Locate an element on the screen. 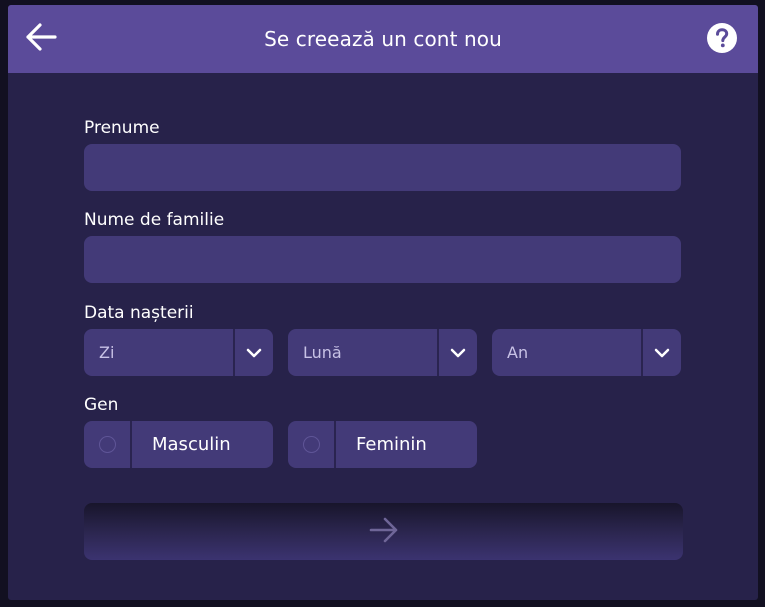 This screenshot has width=765, height=607. first-name-label: Prenume is located at coordinates (122, 128).